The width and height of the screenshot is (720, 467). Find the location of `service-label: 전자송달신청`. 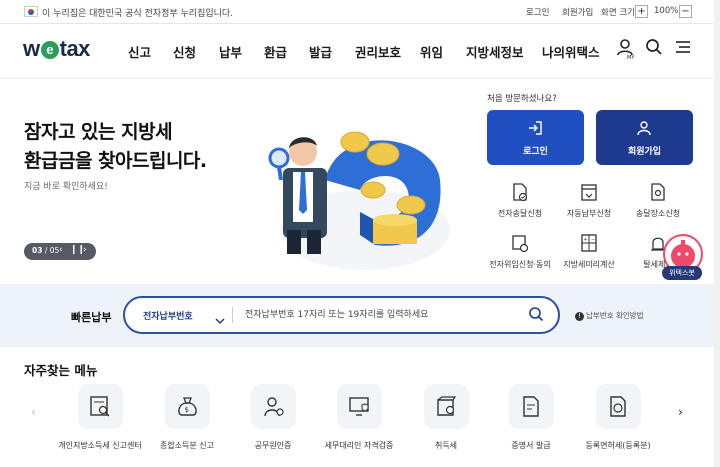

service-label: 전자송달신청 is located at coordinates (520, 213).